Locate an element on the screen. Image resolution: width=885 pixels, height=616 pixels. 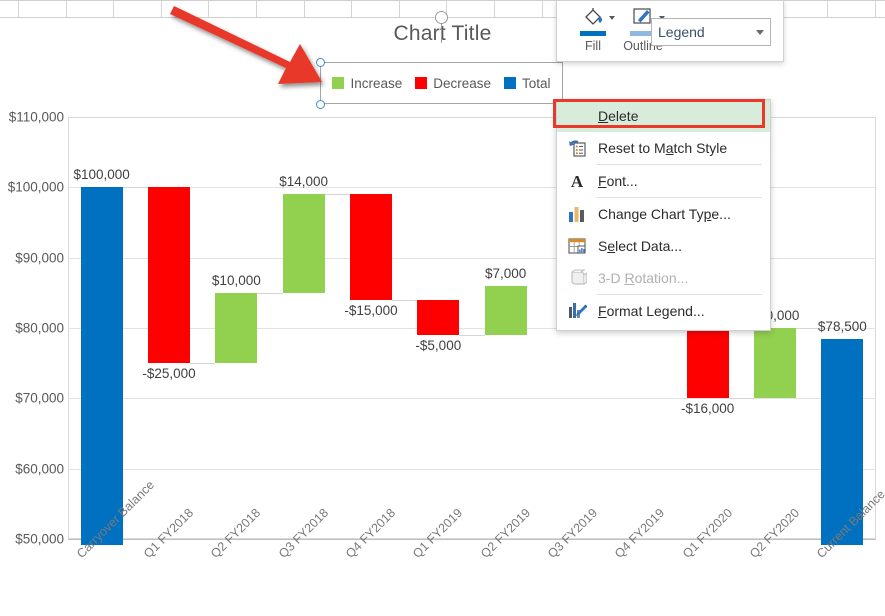
red-arrow is located at coordinates (246, 45).